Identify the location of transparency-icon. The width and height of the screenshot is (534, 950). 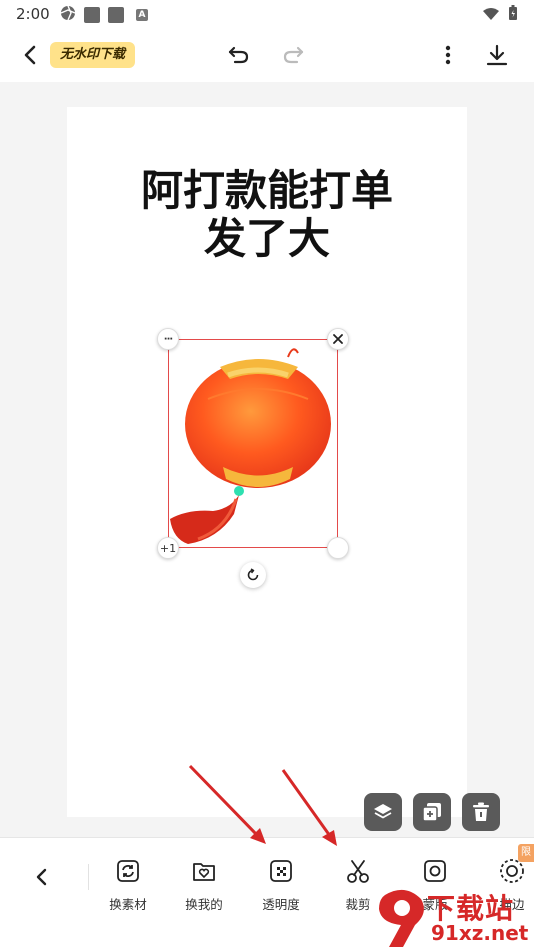
(281, 871).